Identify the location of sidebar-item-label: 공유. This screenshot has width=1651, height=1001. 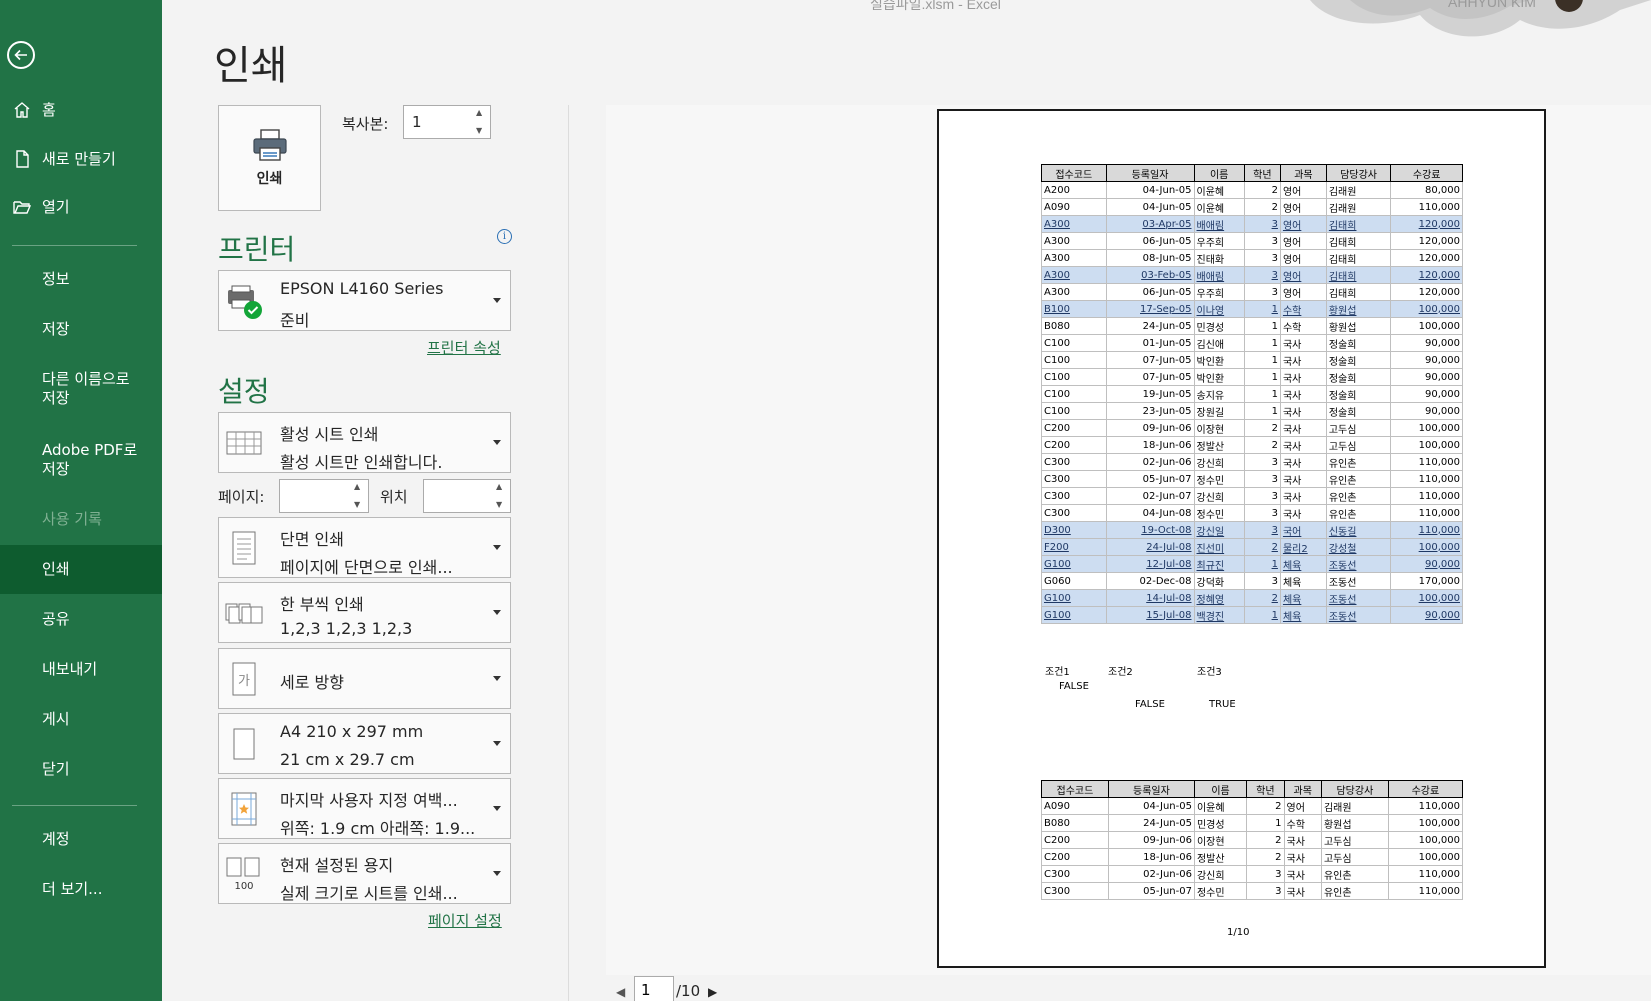
(56, 618).